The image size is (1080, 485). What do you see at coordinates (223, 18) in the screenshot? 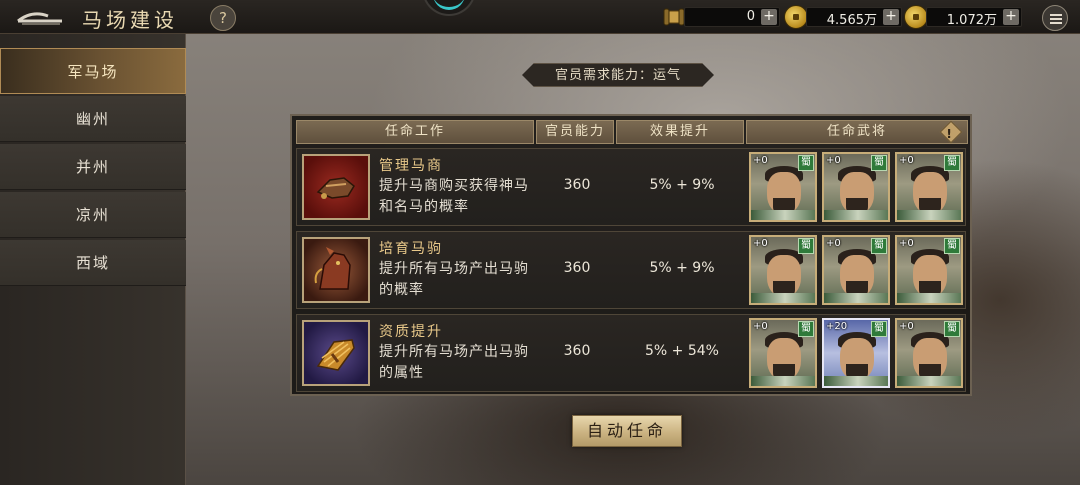
I see `help-button: ?` at bounding box center [223, 18].